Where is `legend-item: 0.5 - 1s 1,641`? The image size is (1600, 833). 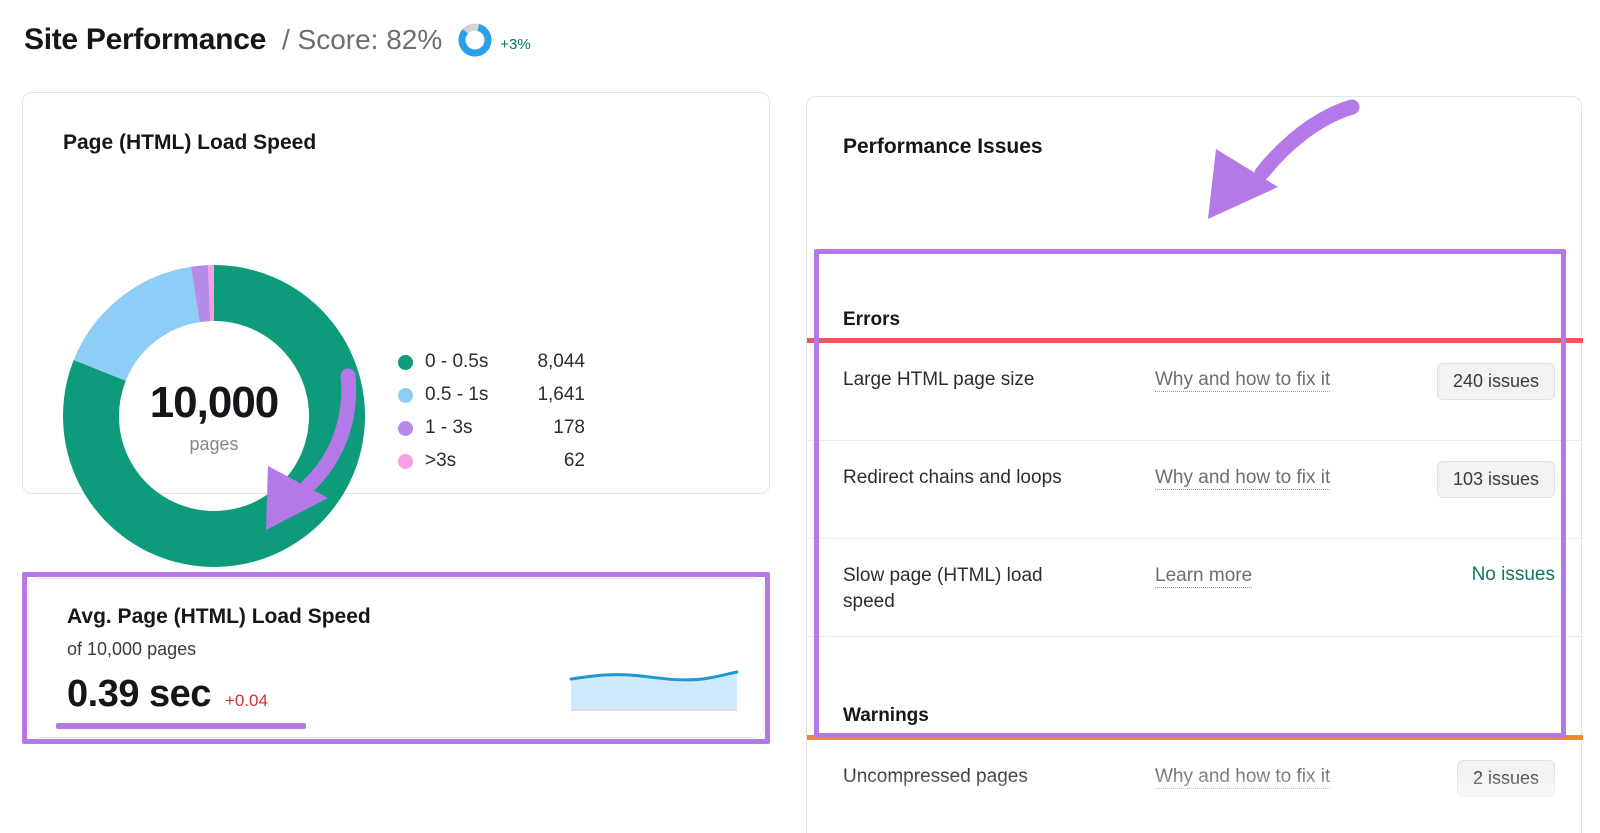
legend-item: 0.5 - 1s 1,641 is located at coordinates (491, 395).